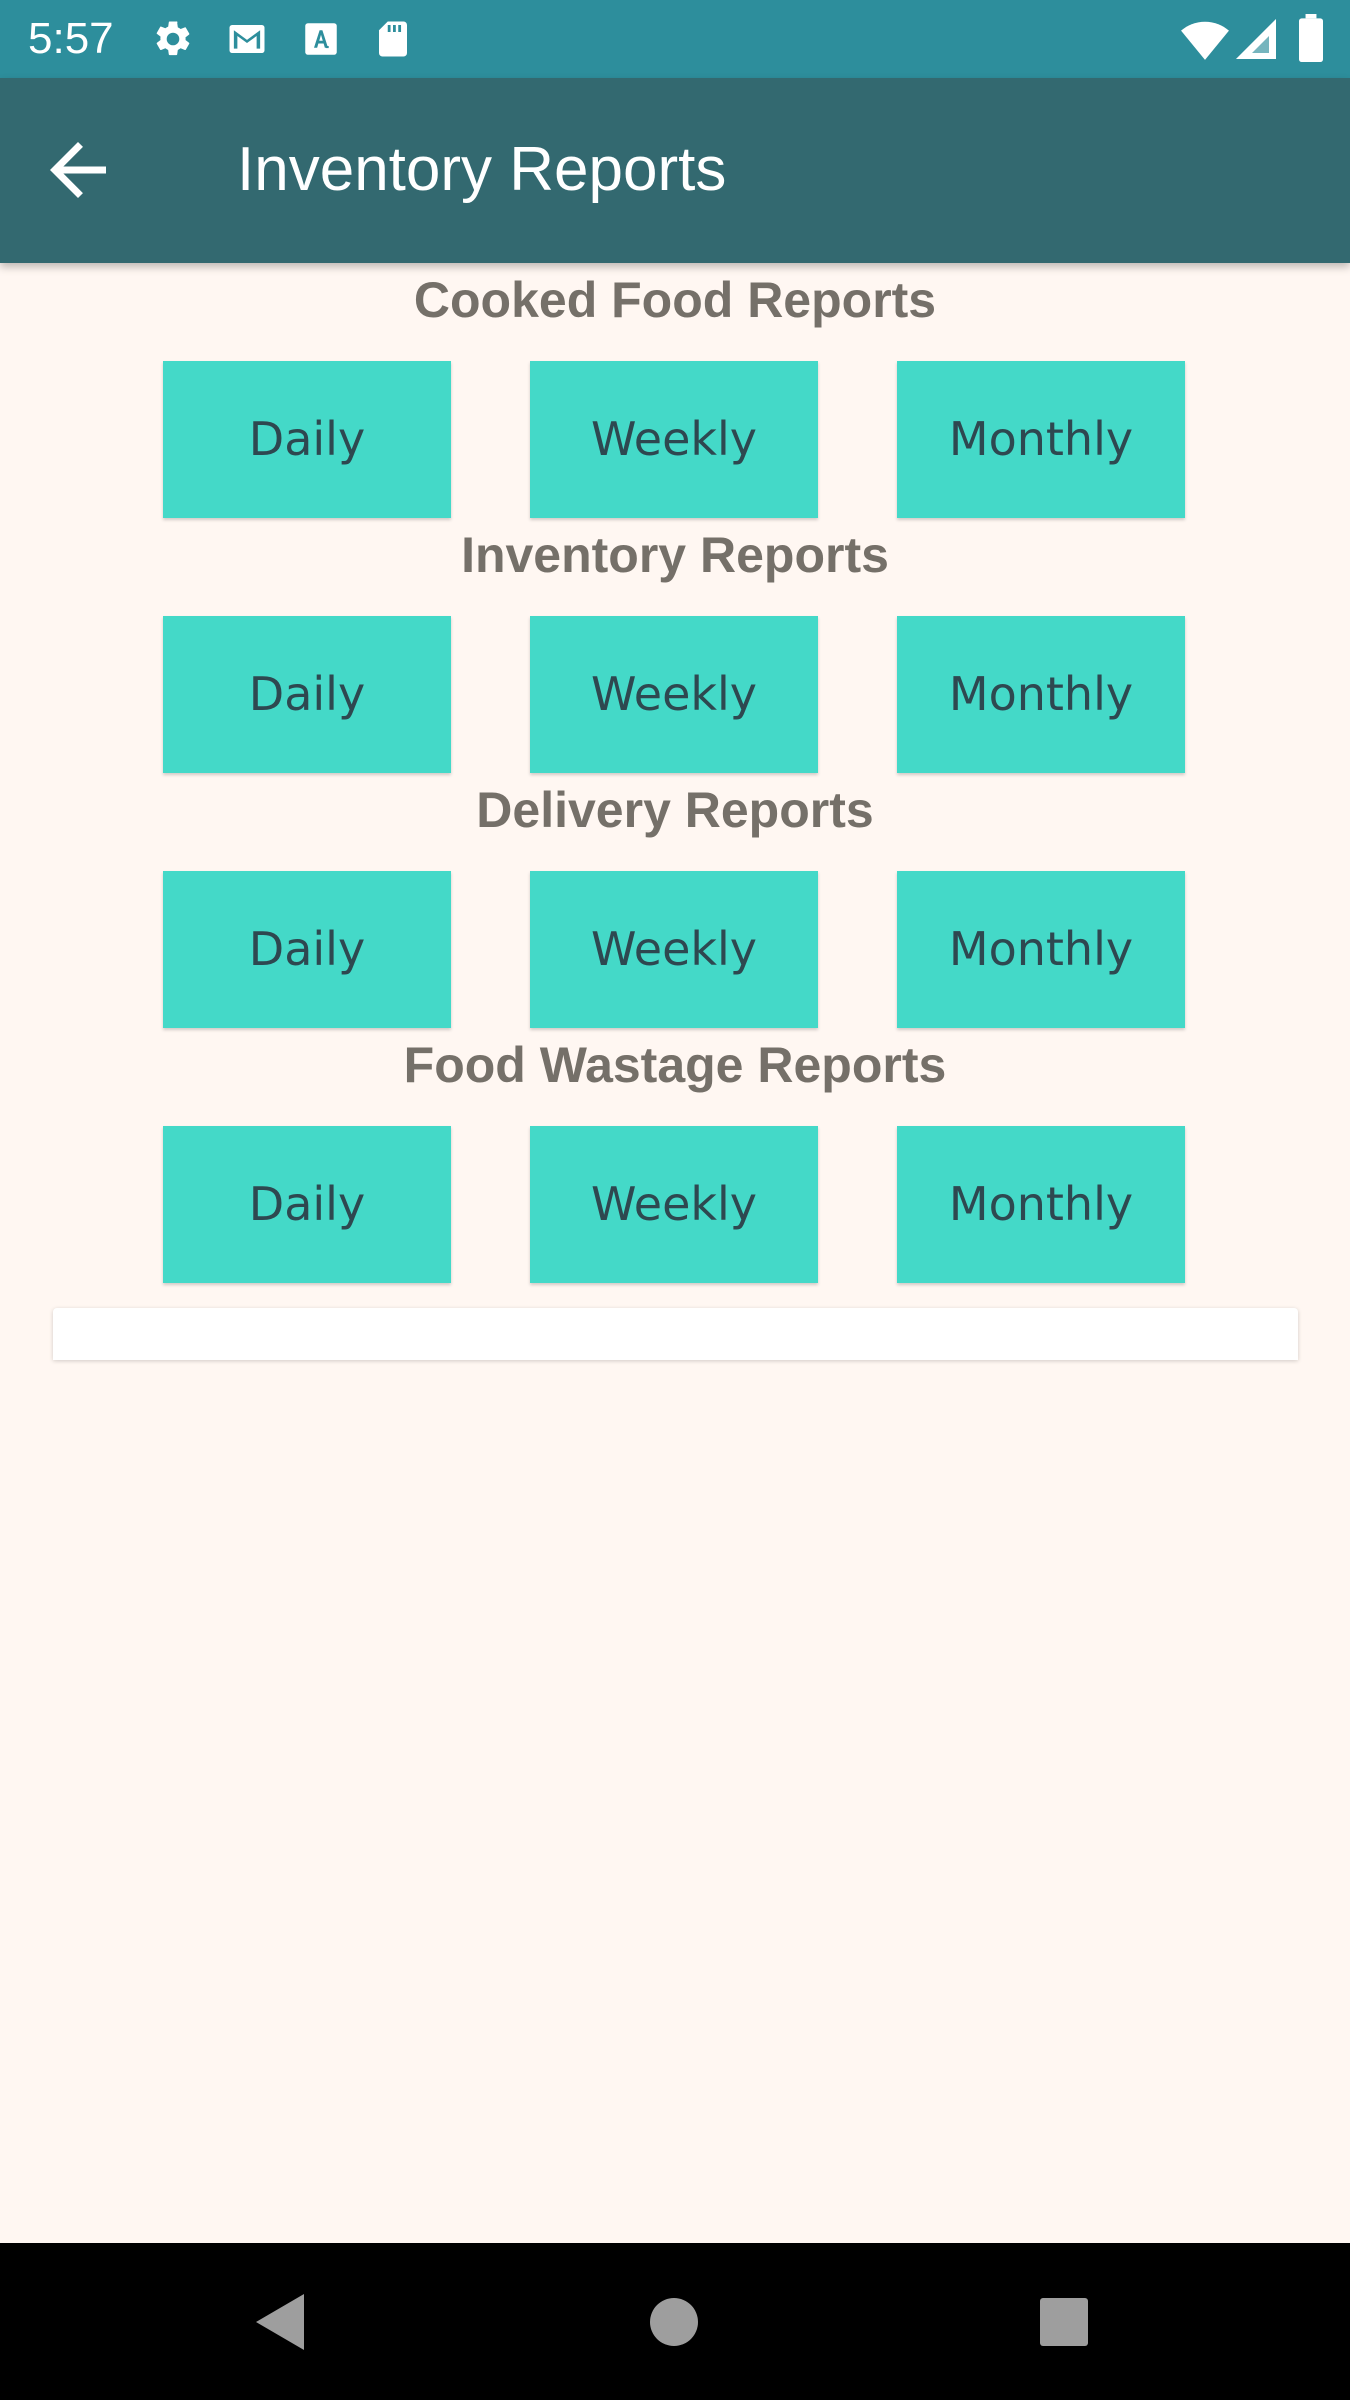 The height and width of the screenshot is (2400, 1350). I want to click on arrow-back-icon, so click(78, 170).